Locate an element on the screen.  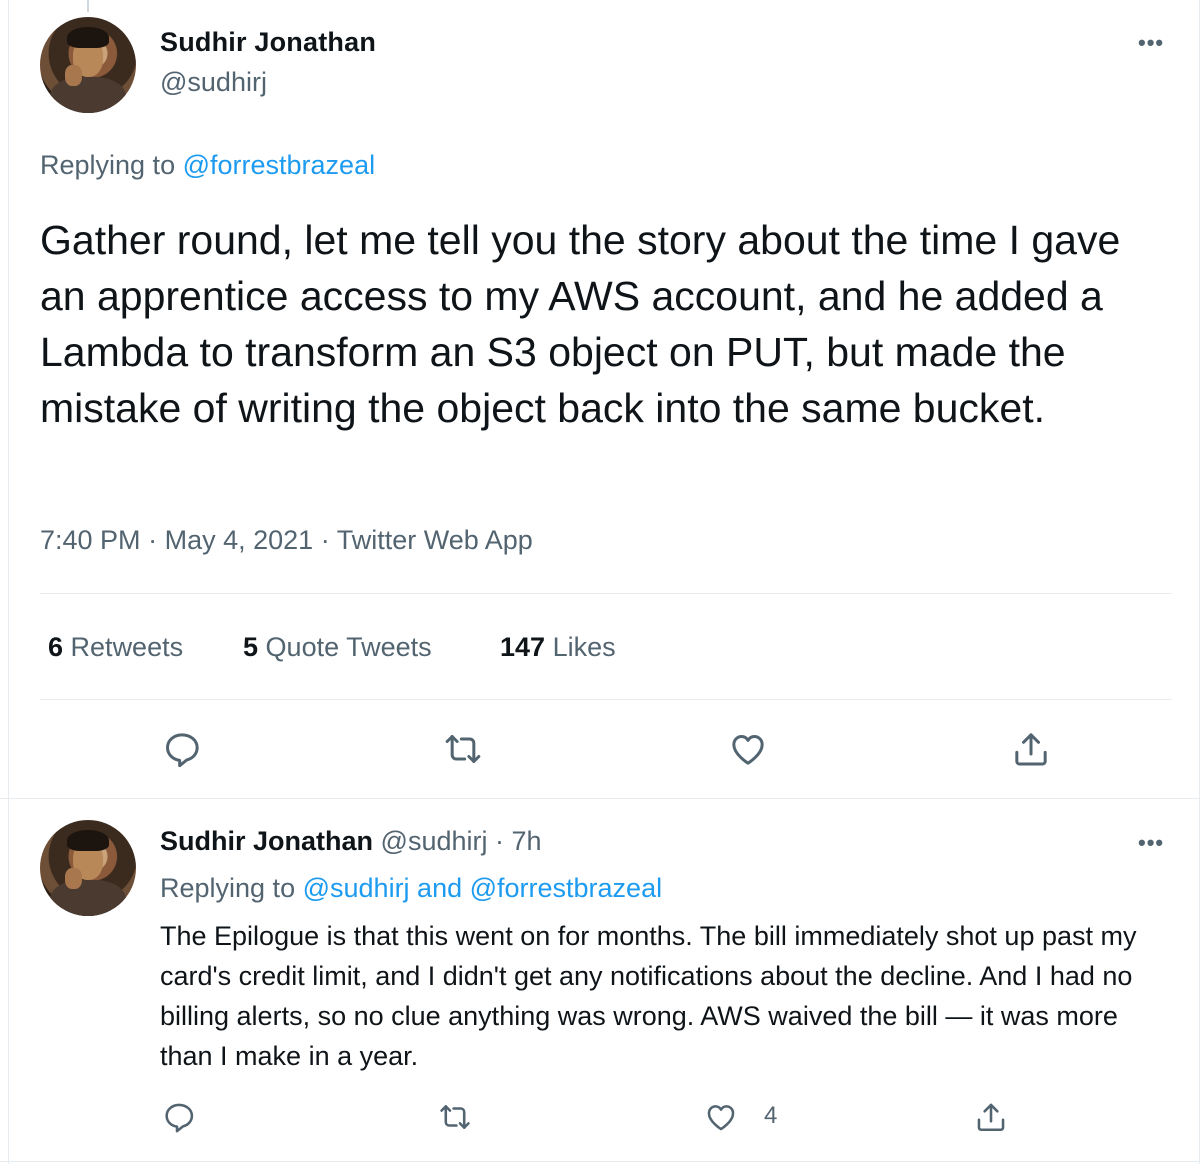
retweets-stat-link: 6 Retweets is located at coordinates (115, 647).